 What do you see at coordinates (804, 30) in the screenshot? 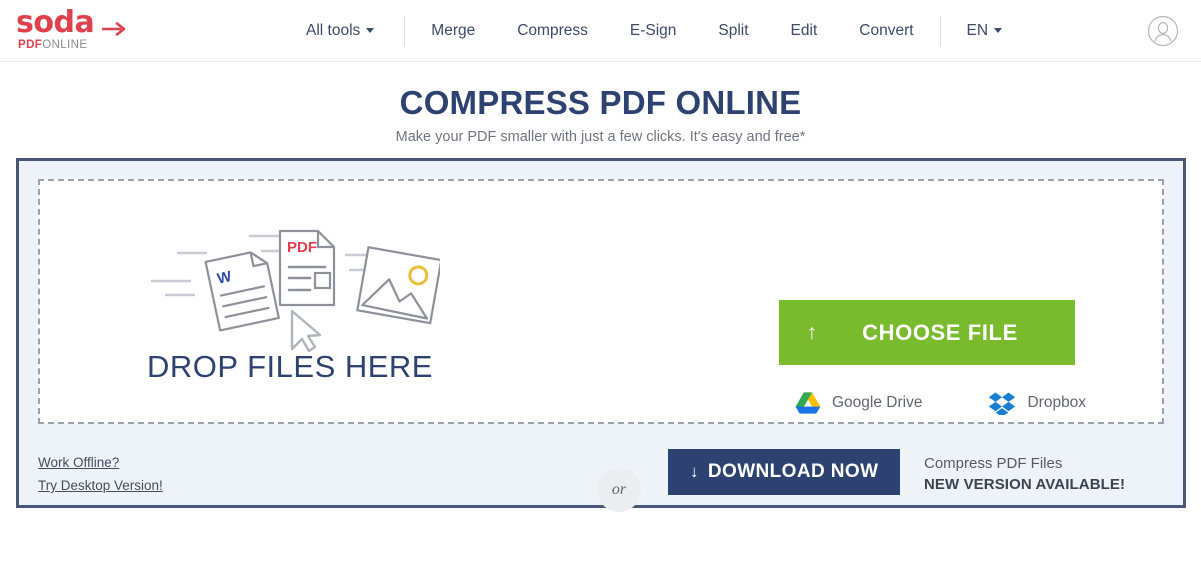
I see `nav-item-edit: Edit` at bounding box center [804, 30].